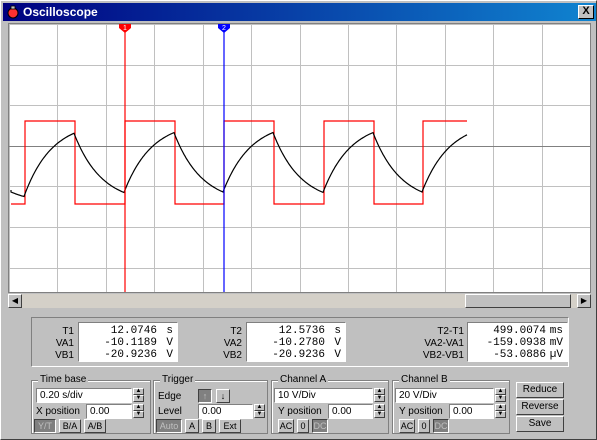 The height and width of the screenshot is (440, 597). I want to click on rising-edge-icon: ↑, so click(205, 396).